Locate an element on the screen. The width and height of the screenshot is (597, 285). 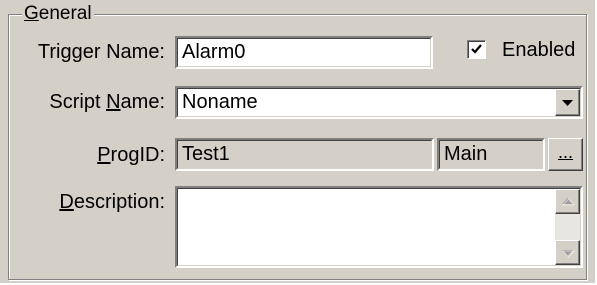
general-title-accesskey: G is located at coordinates (31, 13).